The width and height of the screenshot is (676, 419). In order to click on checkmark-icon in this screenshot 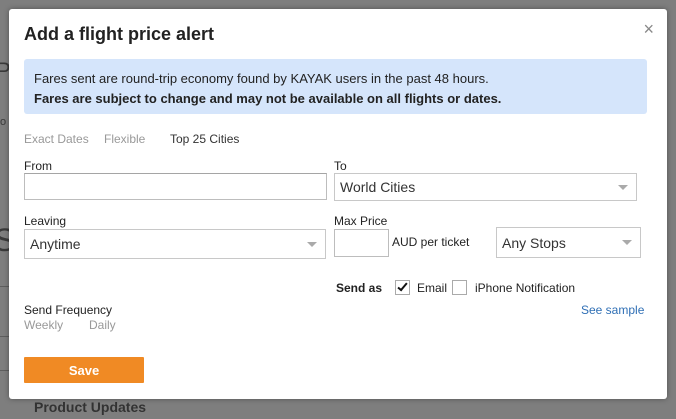, I will do `click(402, 286)`.